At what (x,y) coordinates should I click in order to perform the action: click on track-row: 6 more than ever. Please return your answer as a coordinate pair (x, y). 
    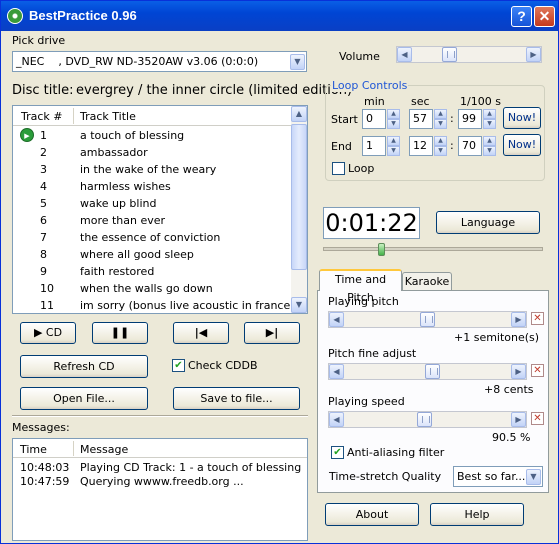
    Looking at the image, I should click on (154, 220).